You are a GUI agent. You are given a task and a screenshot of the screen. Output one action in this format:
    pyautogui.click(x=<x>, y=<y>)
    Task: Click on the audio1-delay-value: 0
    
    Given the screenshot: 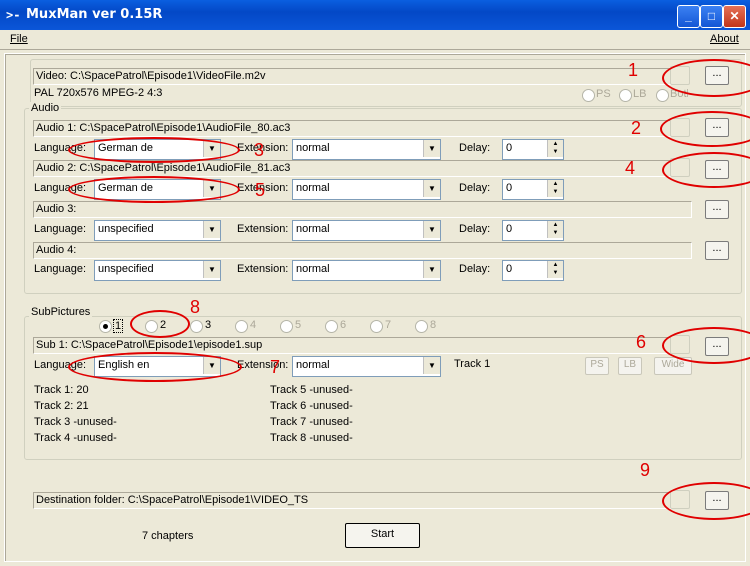 What is the action you would take?
    pyautogui.click(x=509, y=148)
    